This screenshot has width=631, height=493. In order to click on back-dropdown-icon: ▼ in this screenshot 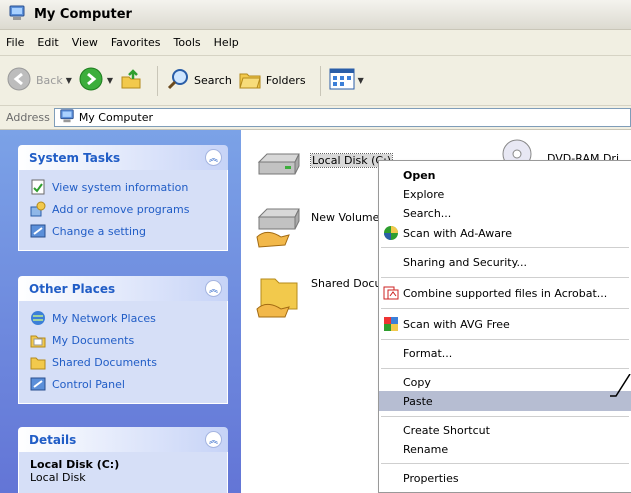, I will do `click(69, 80)`.